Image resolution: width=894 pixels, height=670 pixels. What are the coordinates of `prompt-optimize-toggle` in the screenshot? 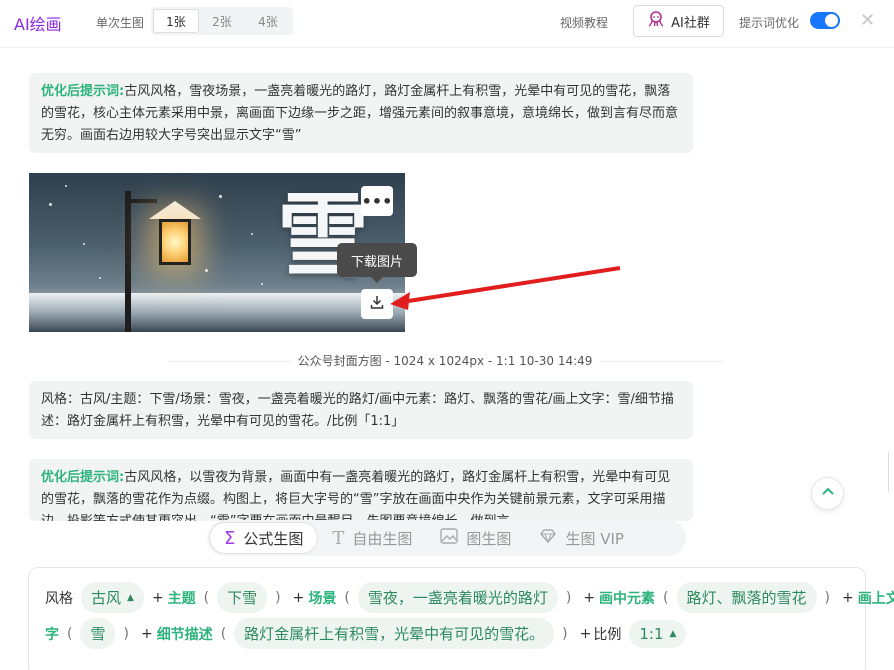 It's located at (825, 20).